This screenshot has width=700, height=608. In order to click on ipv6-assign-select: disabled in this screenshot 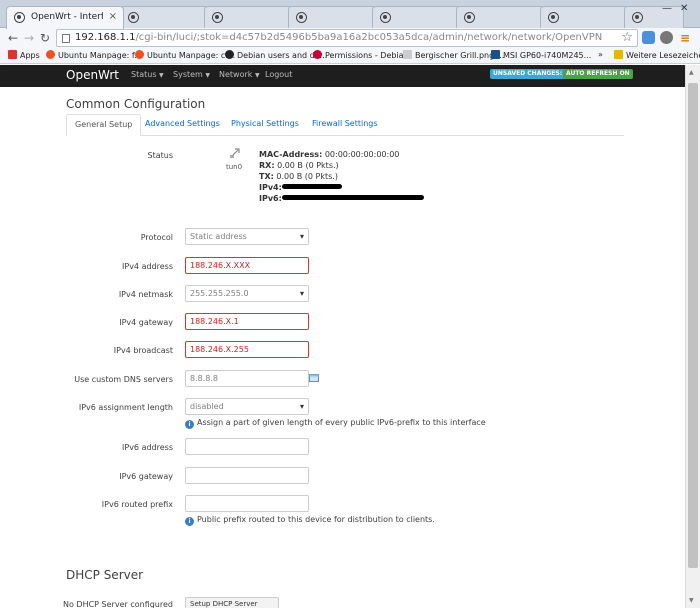, I will do `click(247, 406)`.